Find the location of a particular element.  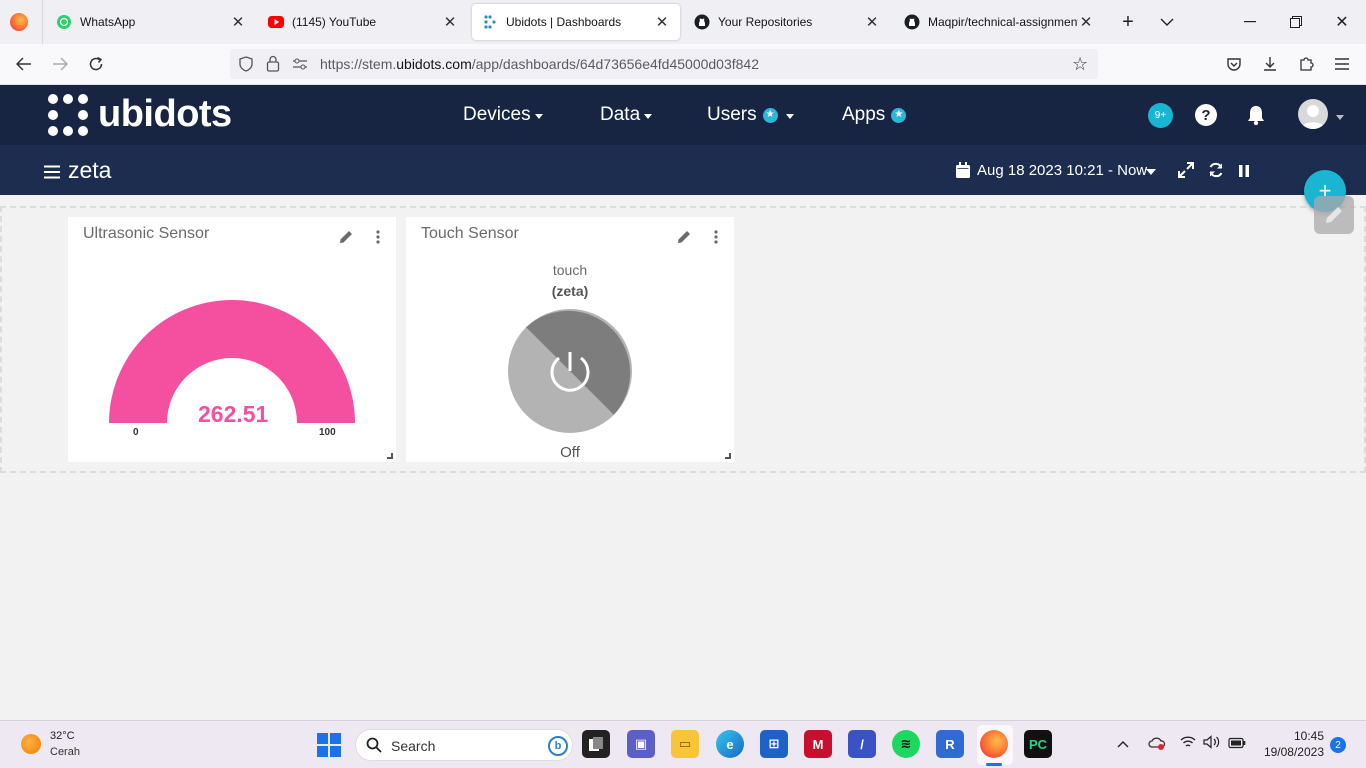

ubidots-logo-icon is located at coordinates (68, 117).